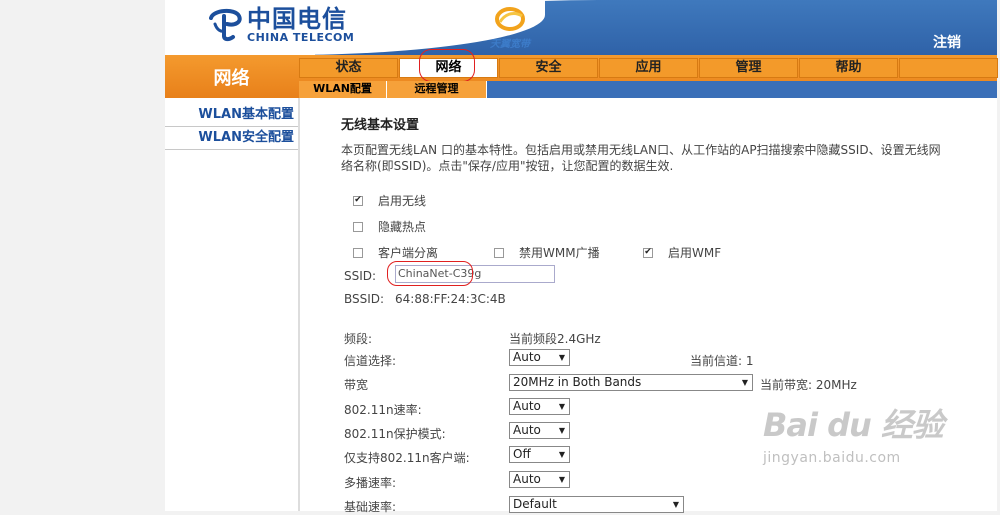 The image size is (1000, 515). What do you see at coordinates (358, 200) in the screenshot?
I see `enable-wireless-checkbox` at bounding box center [358, 200].